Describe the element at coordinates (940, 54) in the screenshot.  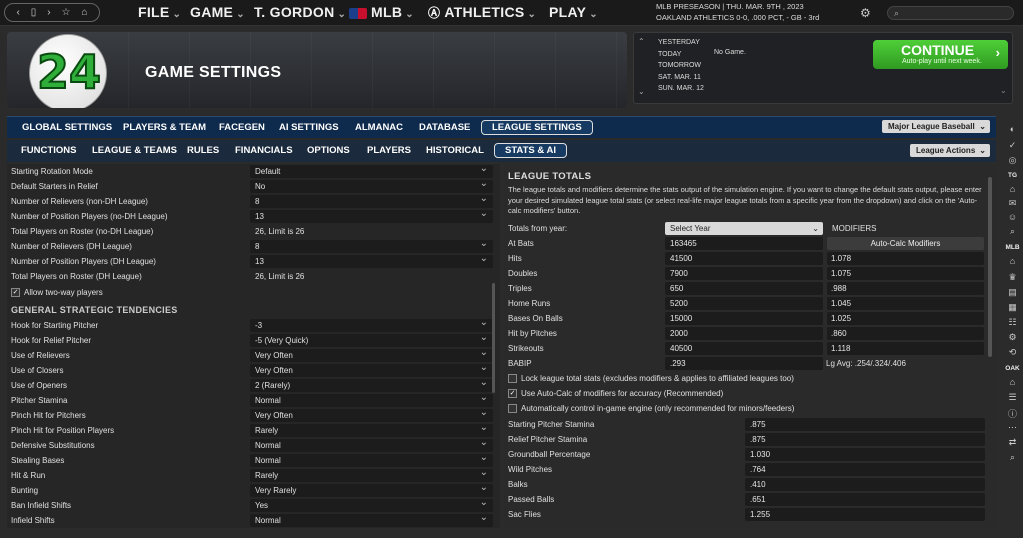
I see `continue-button: CONTINUE Auto-play until next week. ›` at that location.